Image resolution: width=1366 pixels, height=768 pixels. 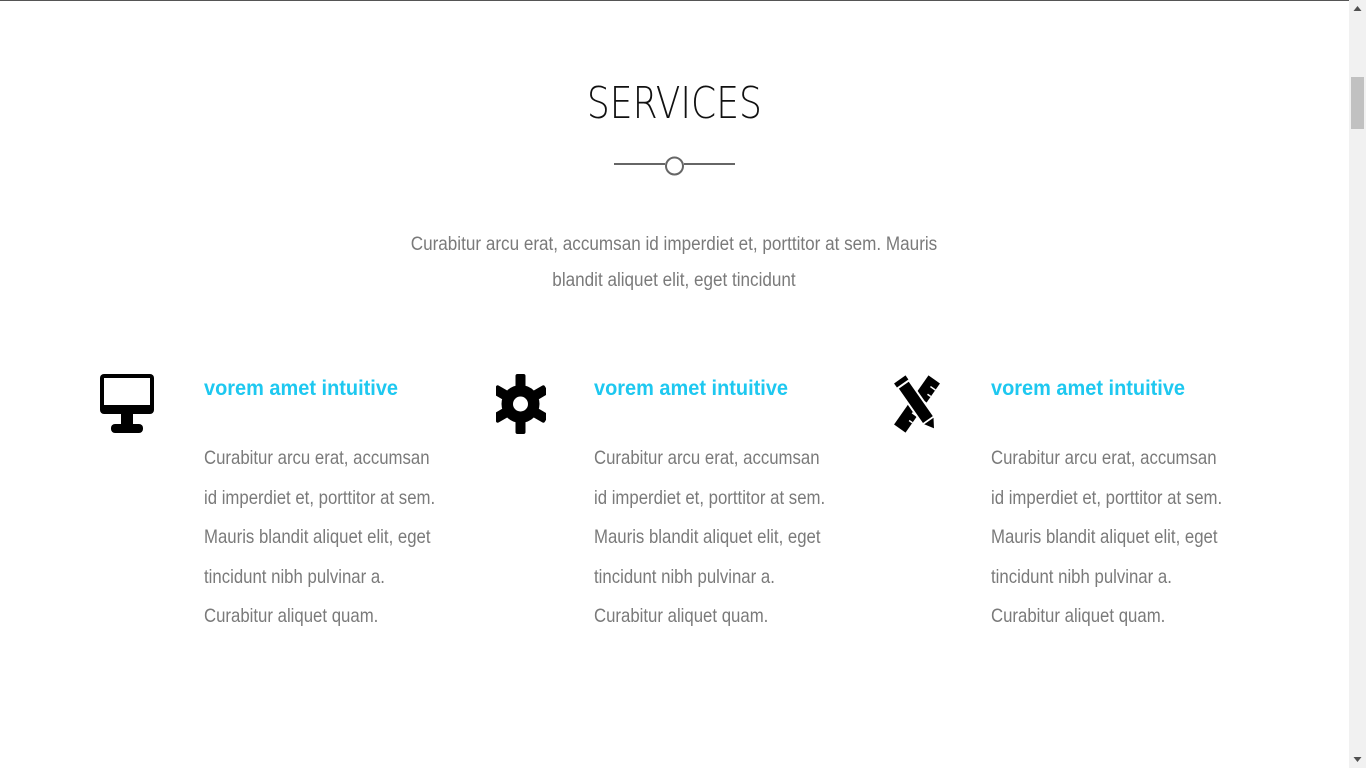 What do you see at coordinates (674, 103) in the screenshot?
I see `section-title: SERVICES` at bounding box center [674, 103].